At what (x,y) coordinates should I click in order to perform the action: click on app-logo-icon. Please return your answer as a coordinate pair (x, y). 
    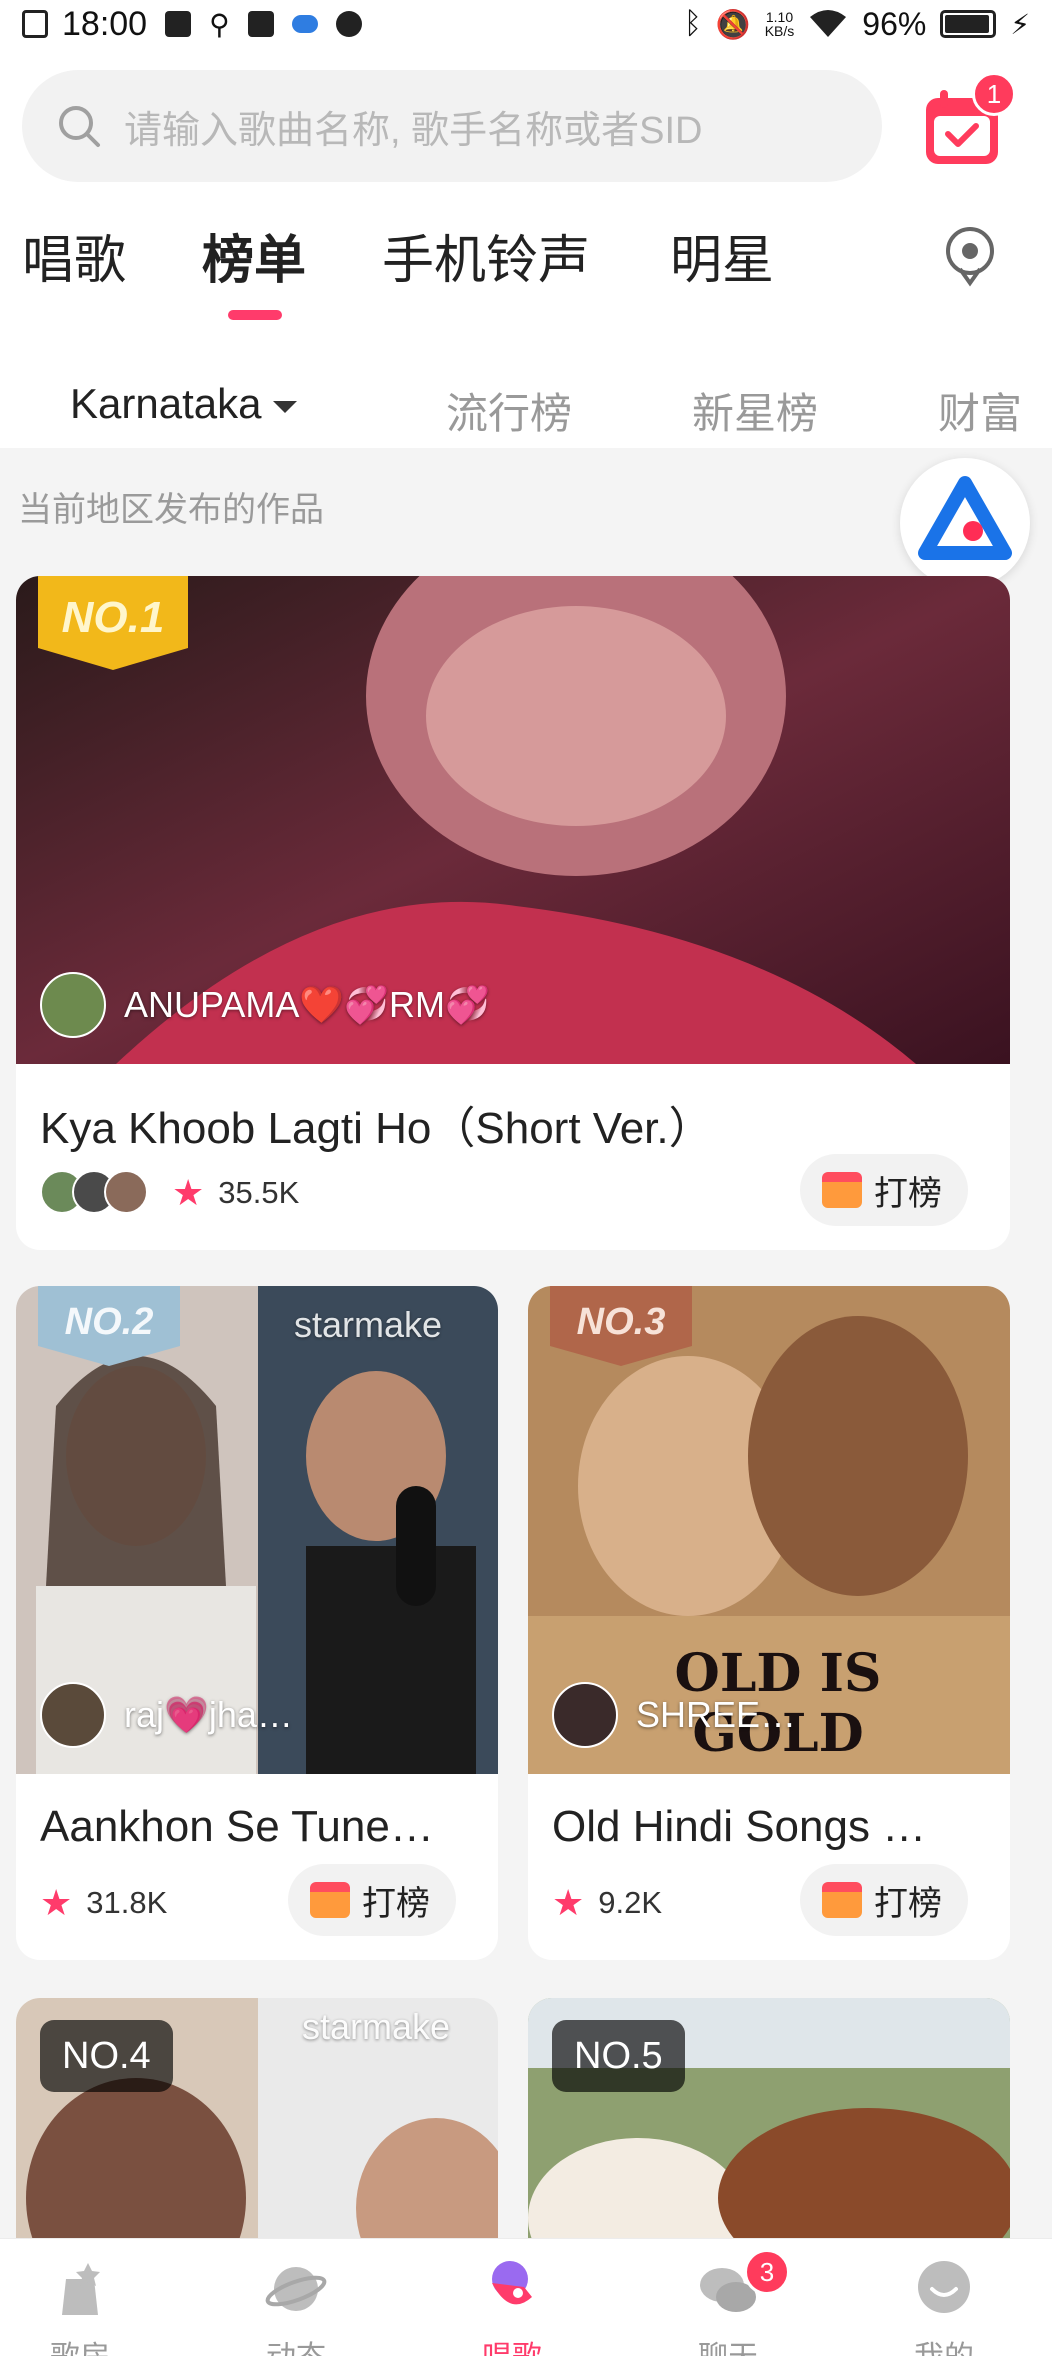
    Looking at the image, I should click on (965, 518).